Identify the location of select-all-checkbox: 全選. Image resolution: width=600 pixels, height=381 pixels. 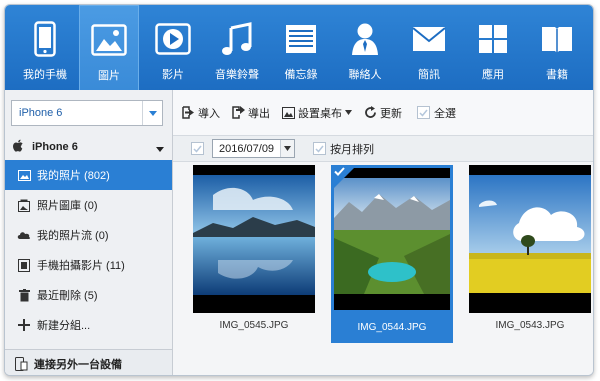
(436, 113).